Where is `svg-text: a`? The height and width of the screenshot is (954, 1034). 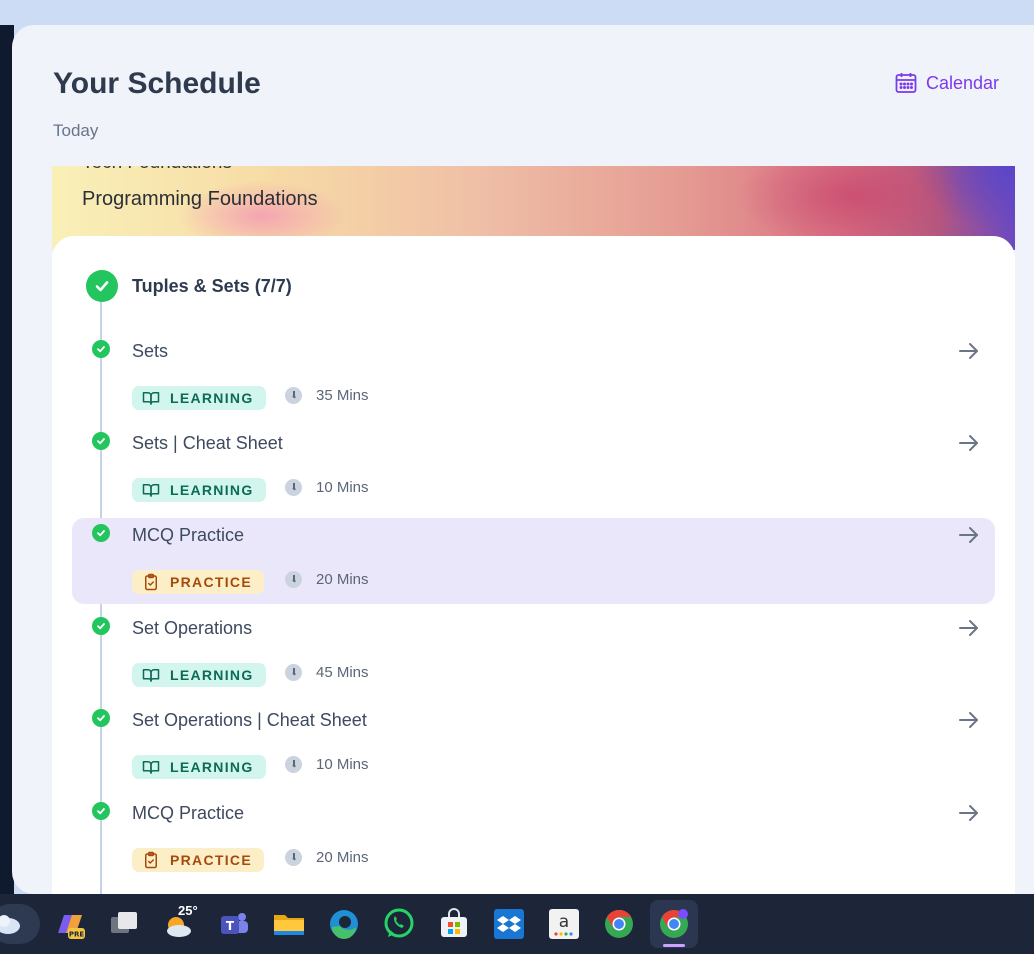
svg-text: a is located at coordinates (564, 922).